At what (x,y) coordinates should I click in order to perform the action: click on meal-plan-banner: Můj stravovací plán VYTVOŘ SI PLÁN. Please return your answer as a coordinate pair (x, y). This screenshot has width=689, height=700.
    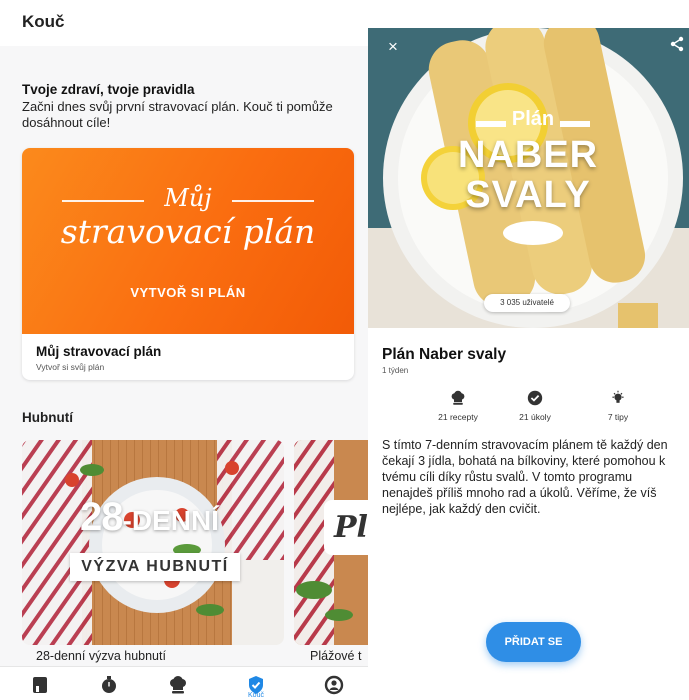
    Looking at the image, I should click on (188, 241).